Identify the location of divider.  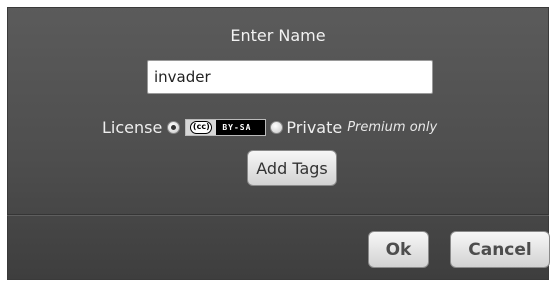
(278, 215).